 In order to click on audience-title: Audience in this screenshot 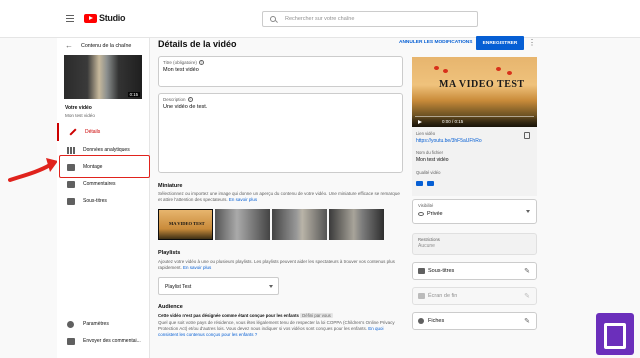, I will do `click(170, 307)`.